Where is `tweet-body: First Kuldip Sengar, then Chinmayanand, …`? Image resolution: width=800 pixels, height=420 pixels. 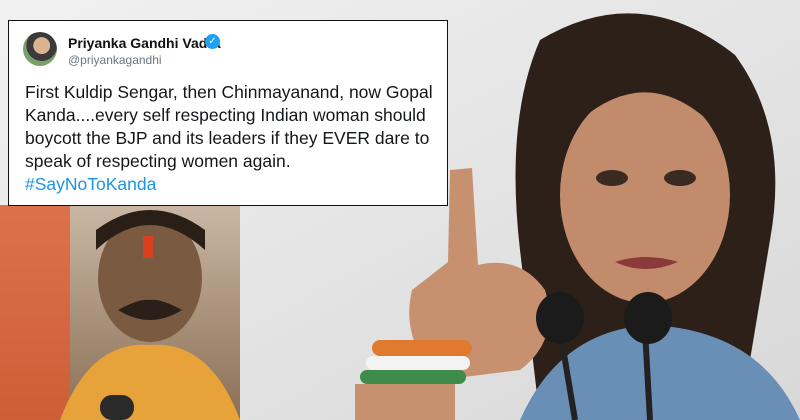 tweet-body: First Kuldip Sengar, then Chinmayanand, … is located at coordinates (229, 126).